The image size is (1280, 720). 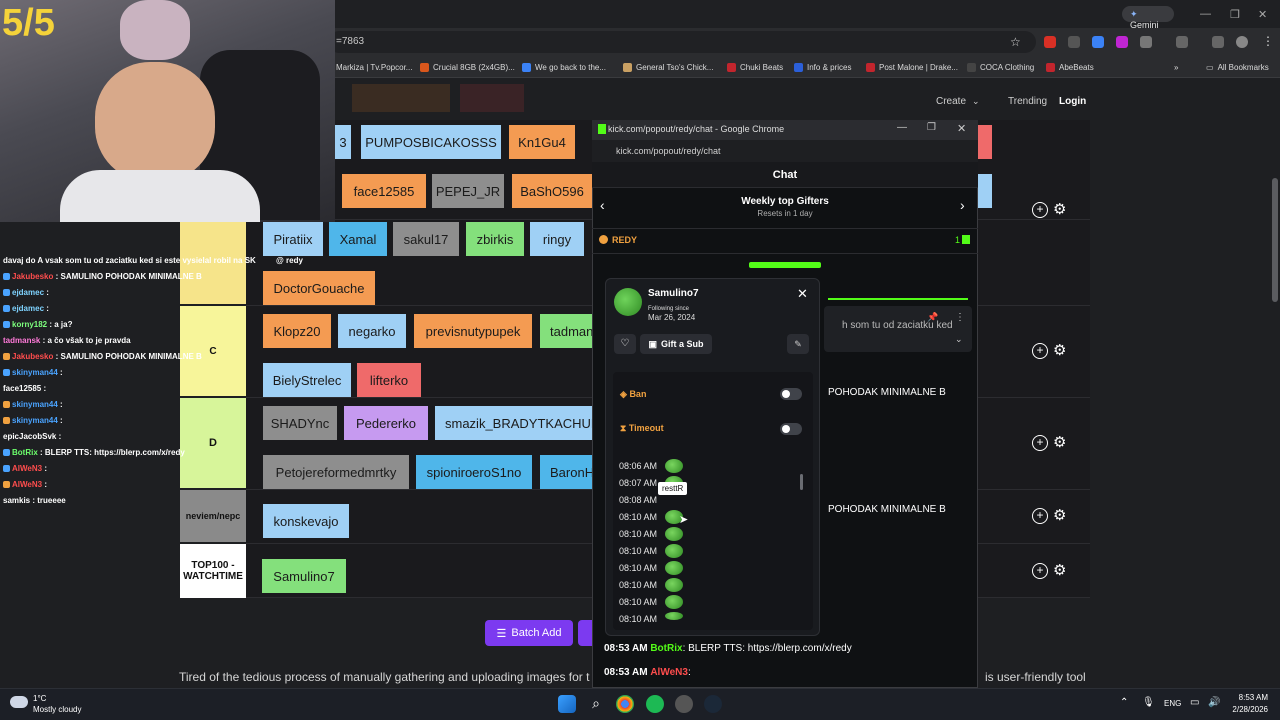 What do you see at coordinates (358, 239) in the screenshot?
I see `tier-item: Xamal` at bounding box center [358, 239].